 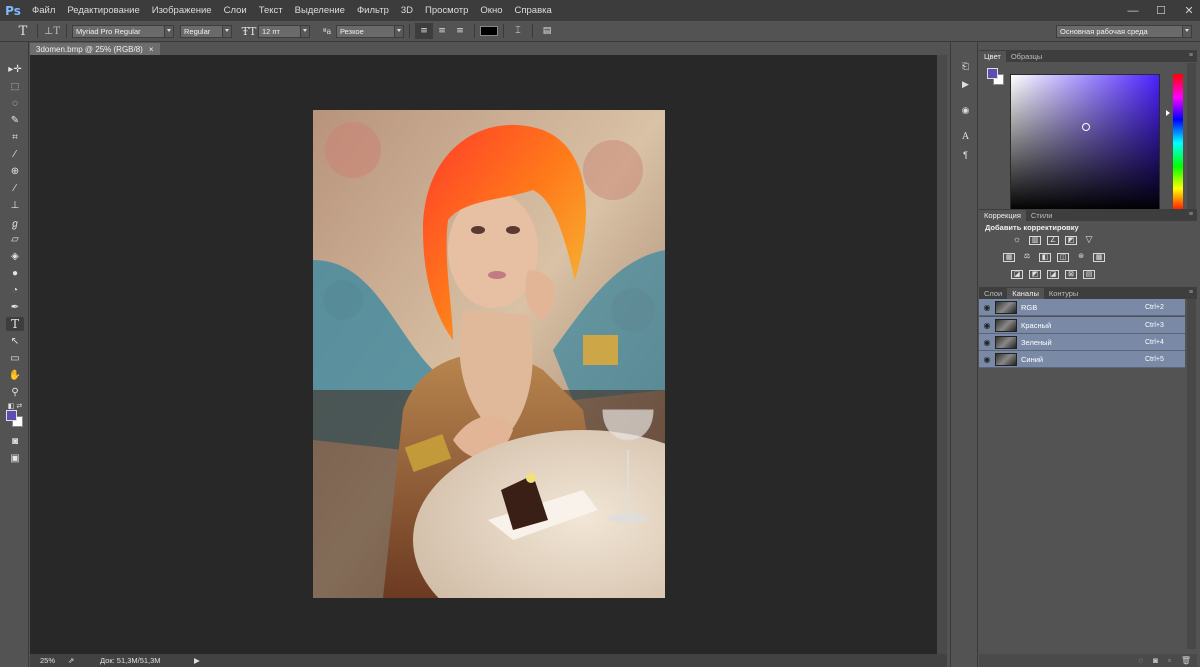 I want to click on menu-help: Справка, so click(x=533, y=10).